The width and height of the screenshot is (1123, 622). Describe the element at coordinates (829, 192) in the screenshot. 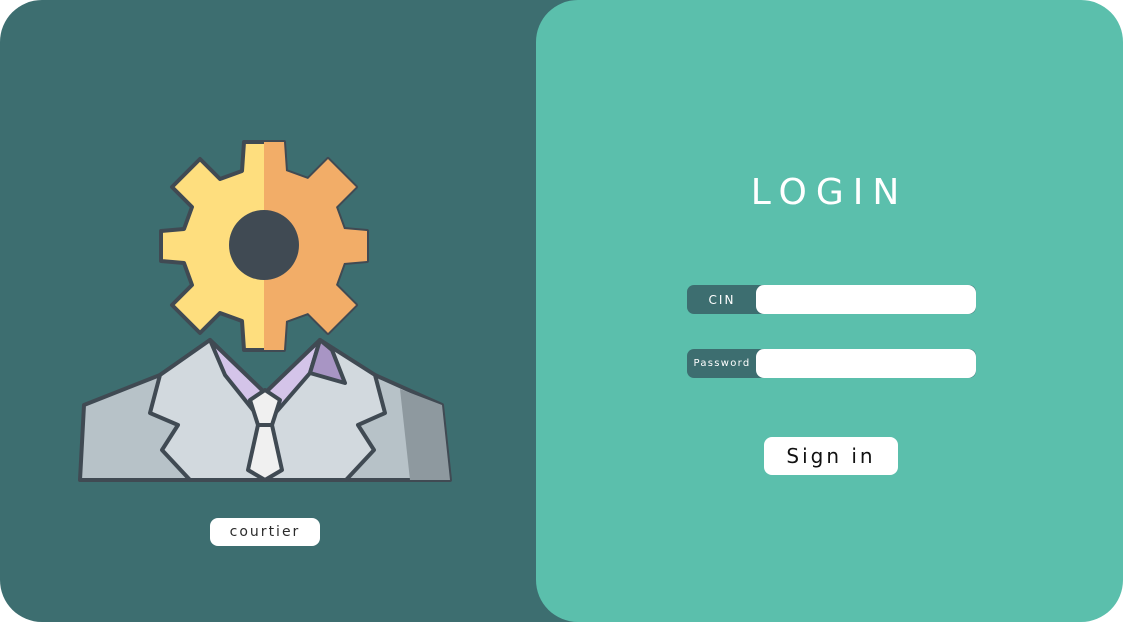

I see `login-title: LOGIN` at that location.